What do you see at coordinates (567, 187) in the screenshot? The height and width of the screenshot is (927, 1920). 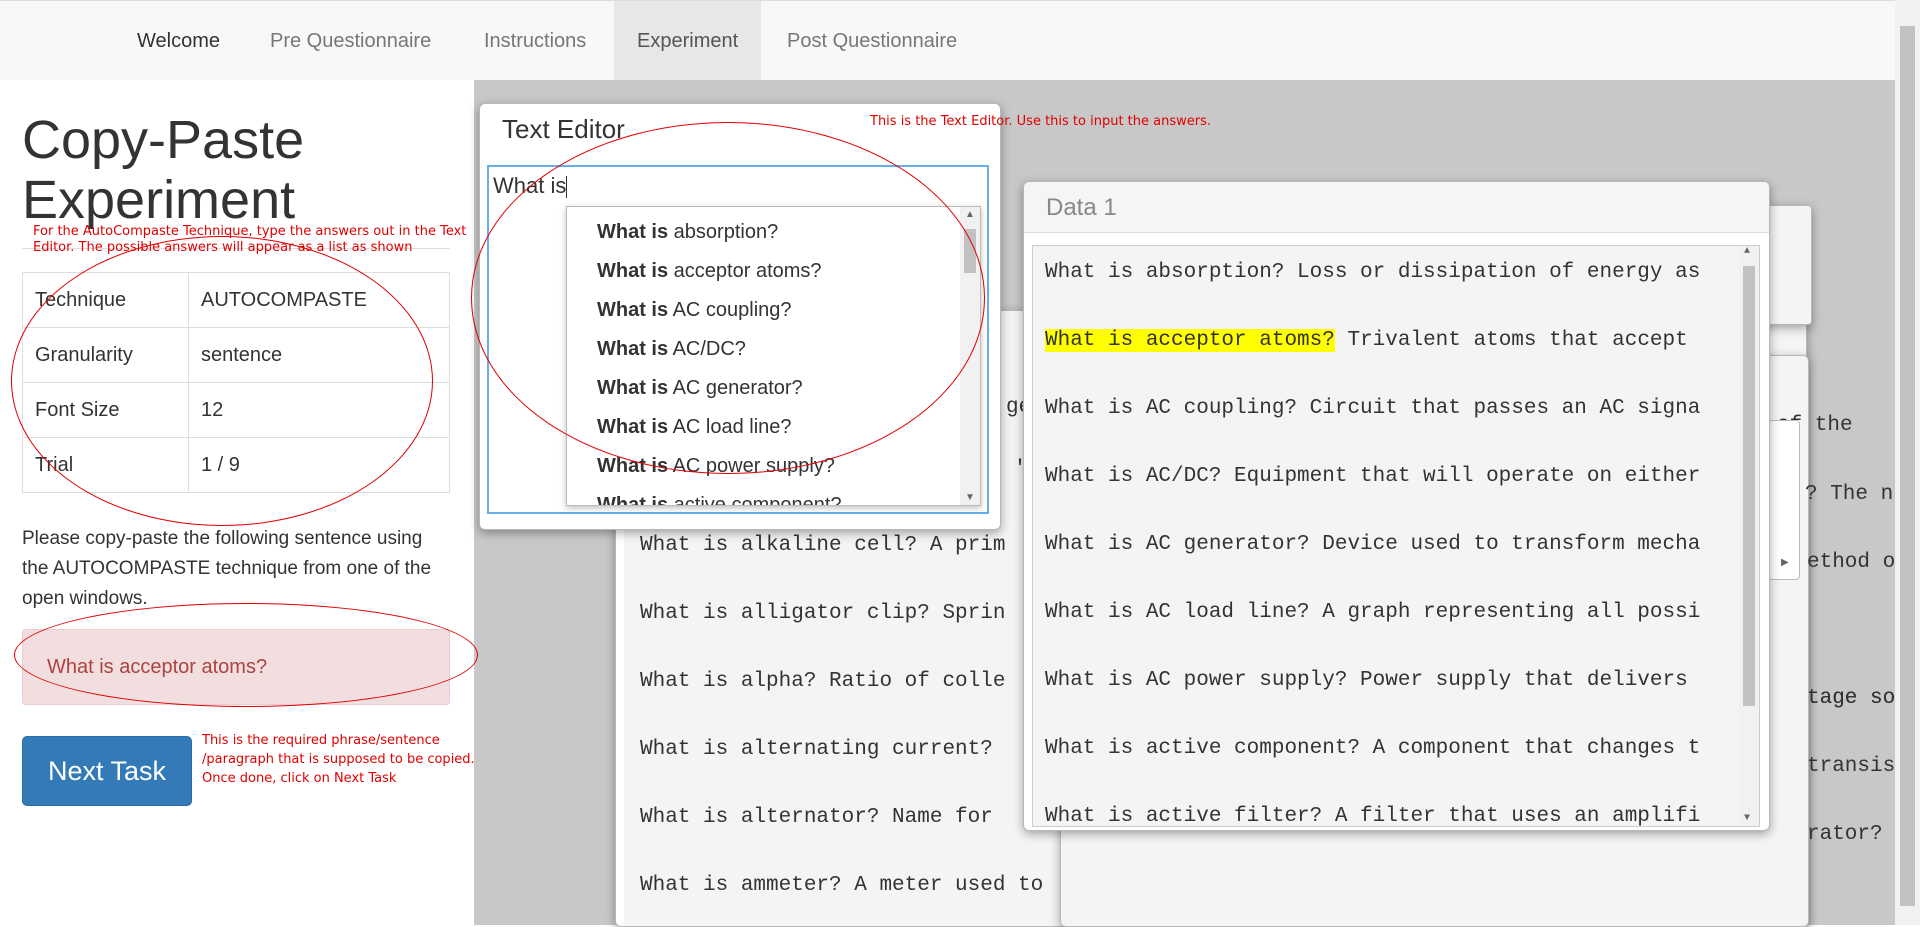 I see `text-caret` at bounding box center [567, 187].